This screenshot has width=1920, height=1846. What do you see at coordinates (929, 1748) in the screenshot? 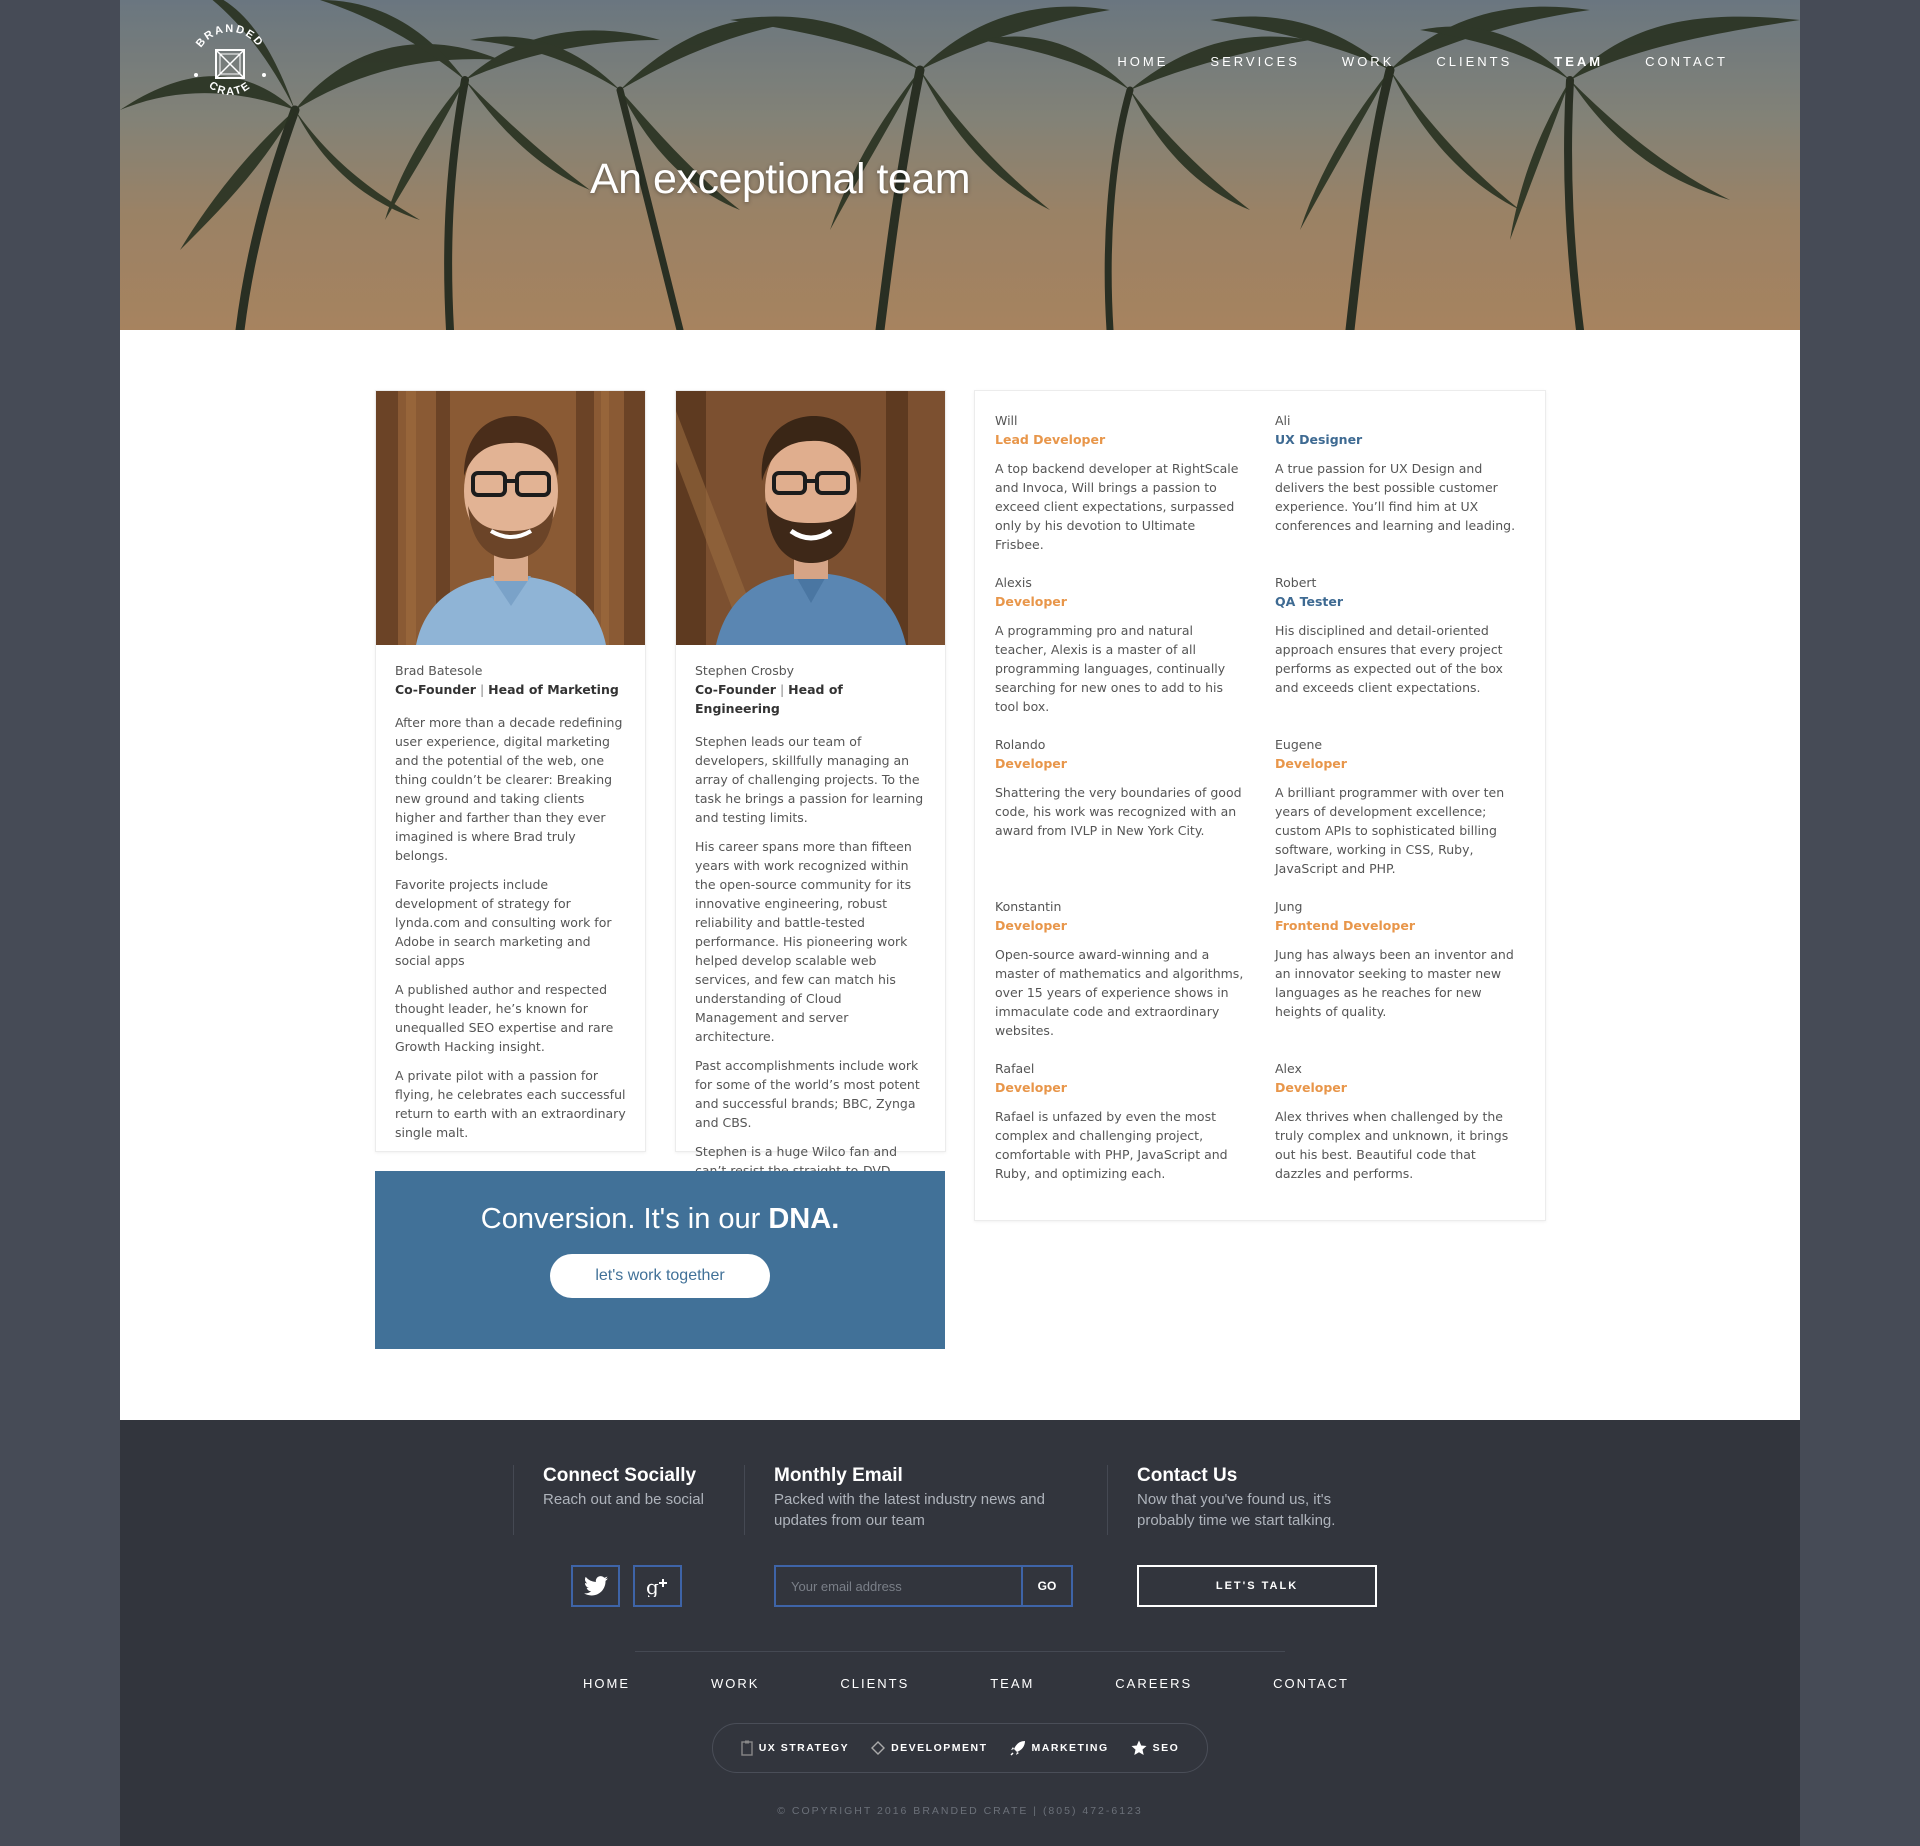
I see `service-development: DEVELOPMENT` at bounding box center [929, 1748].